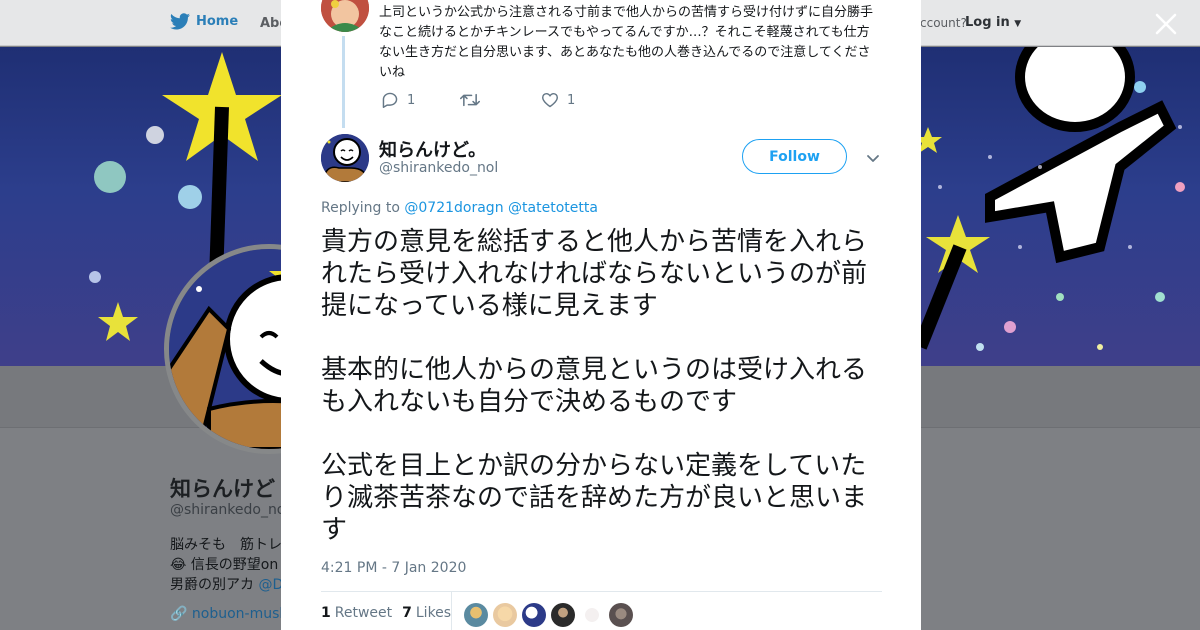 The height and width of the screenshot is (630, 1200). I want to click on bio-line: 😂 信長の野望on, so click(224, 565).